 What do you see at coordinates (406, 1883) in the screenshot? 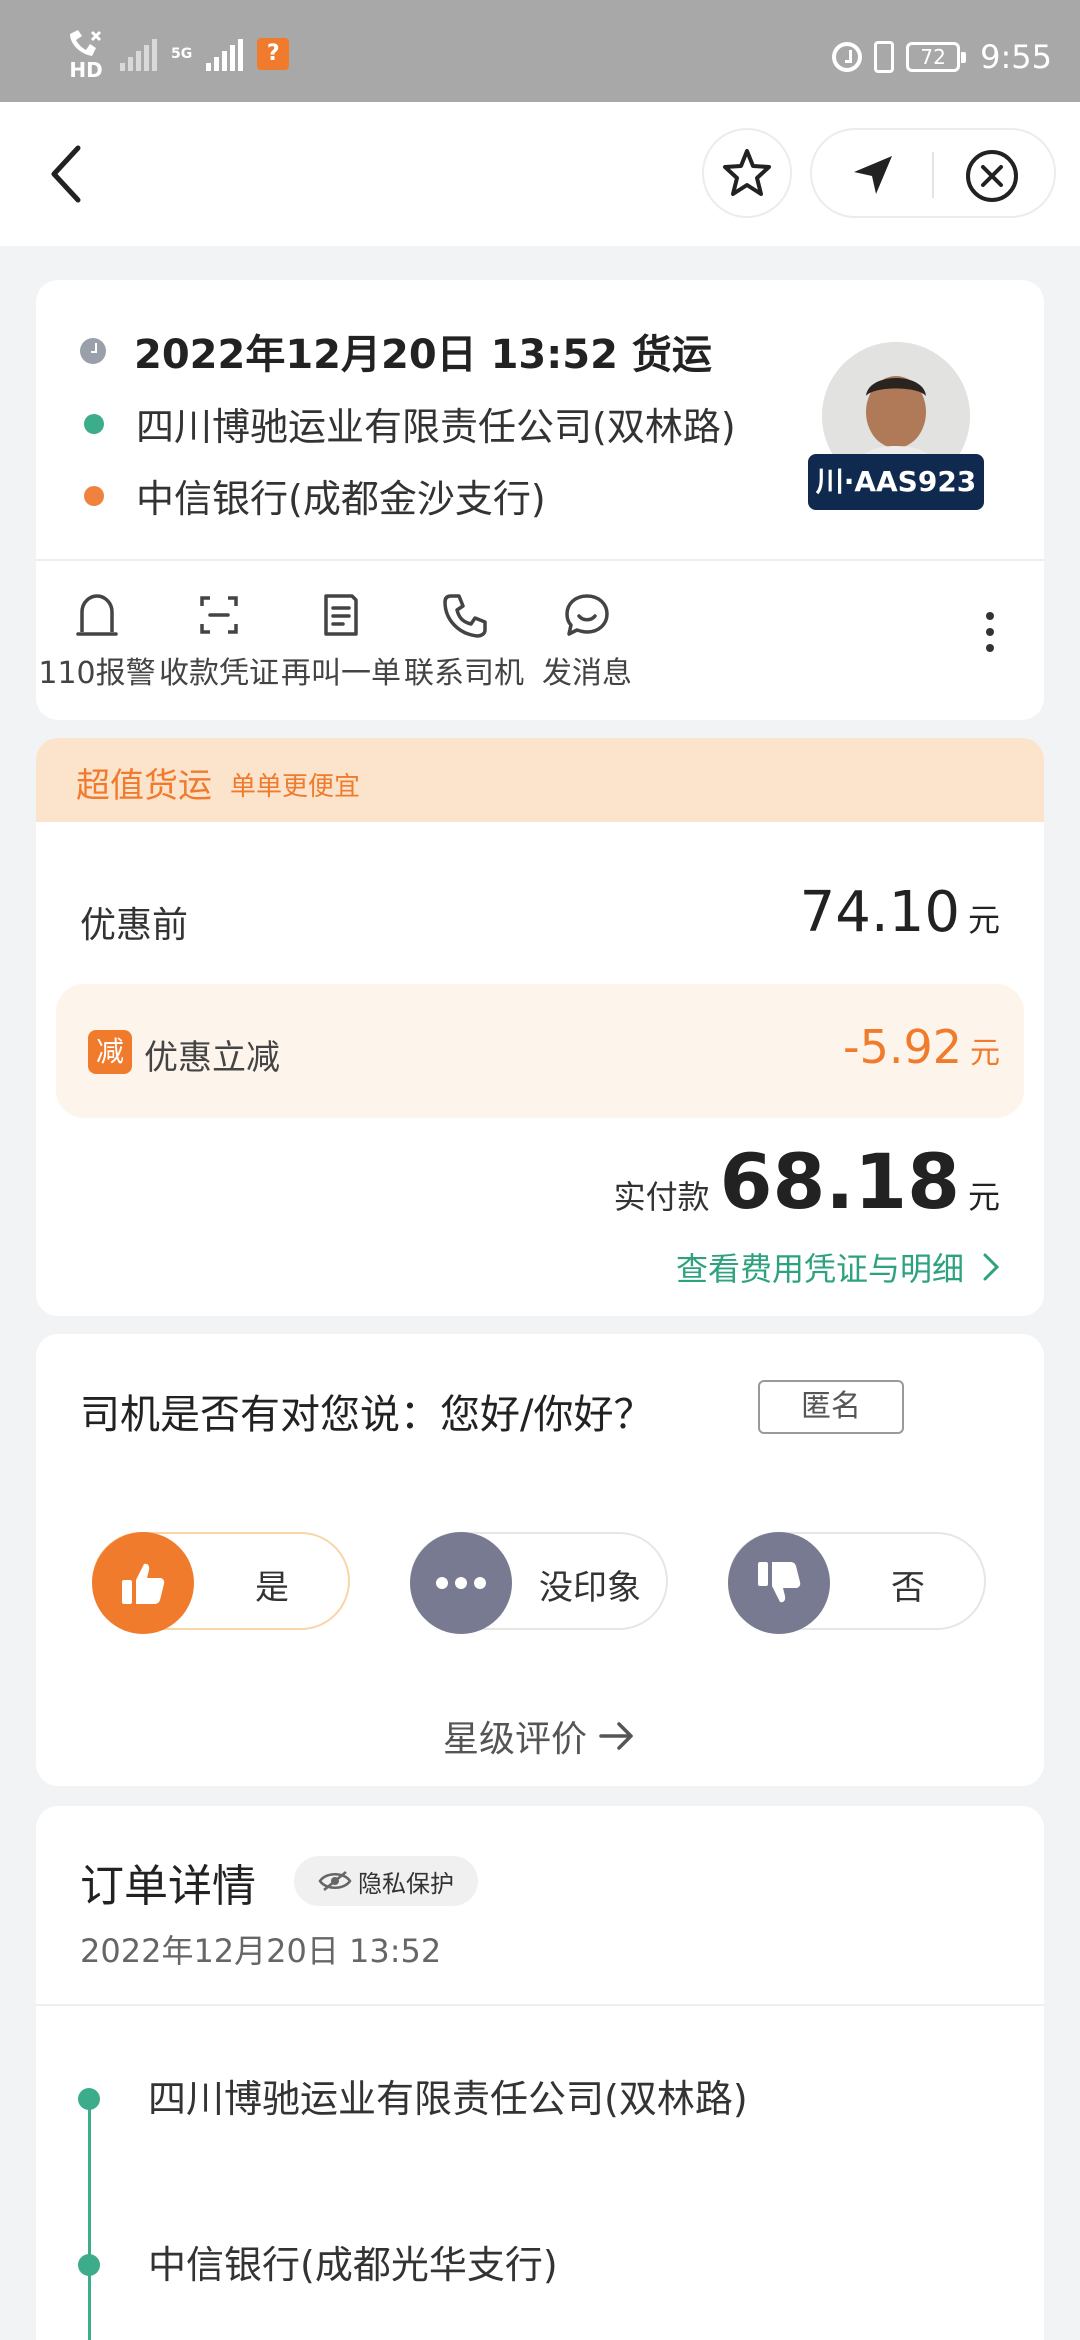
I see `privacy-label: 隐私保护` at bounding box center [406, 1883].